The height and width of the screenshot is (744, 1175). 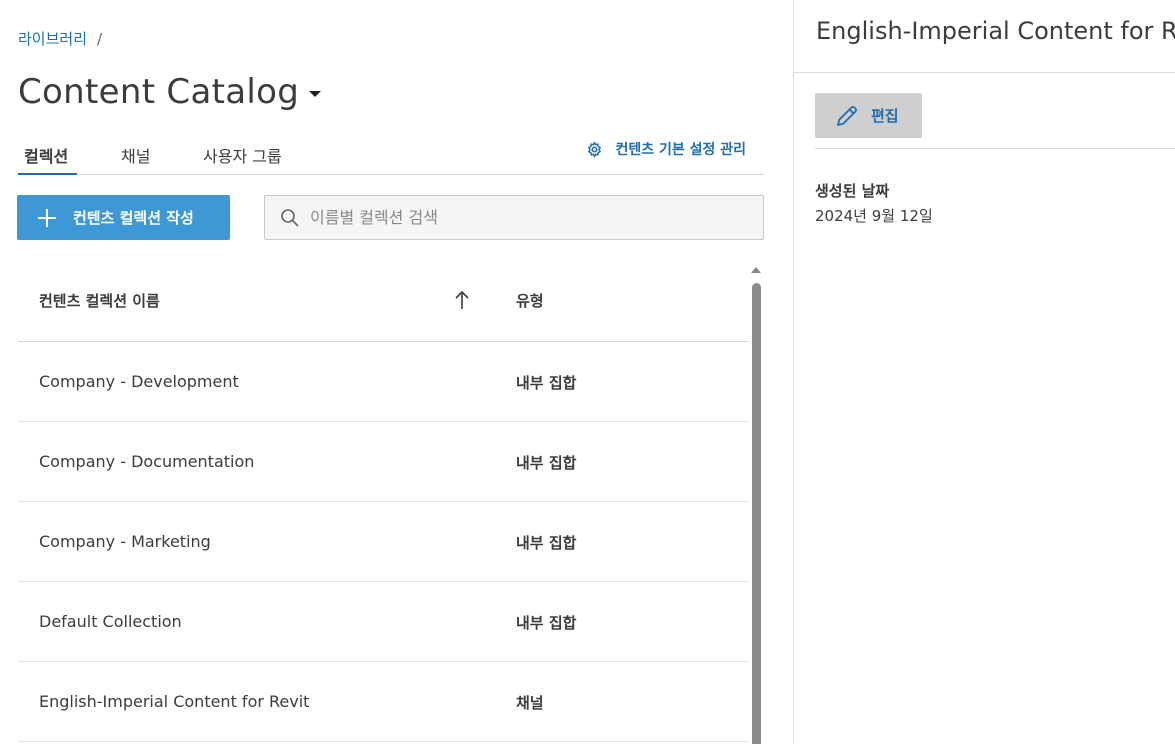 What do you see at coordinates (995, 31) in the screenshot?
I see `details-panel-title: English-Imperial Content for R` at bounding box center [995, 31].